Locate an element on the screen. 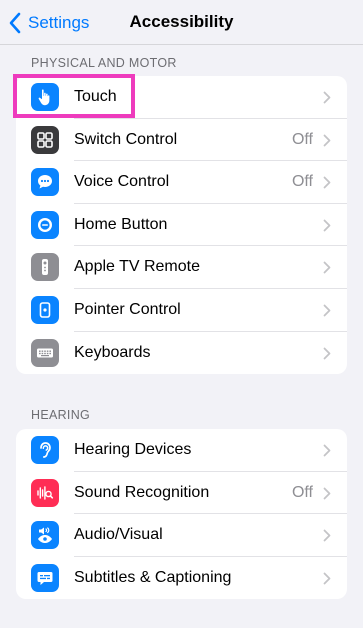 The width and height of the screenshot is (363, 628). tv-remote-icon is located at coordinates (45, 267).